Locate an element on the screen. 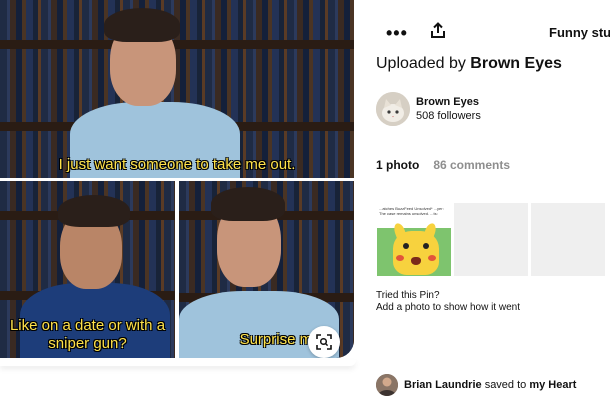 The image size is (610, 410). shelf-divider is located at coordinates (177, 44).